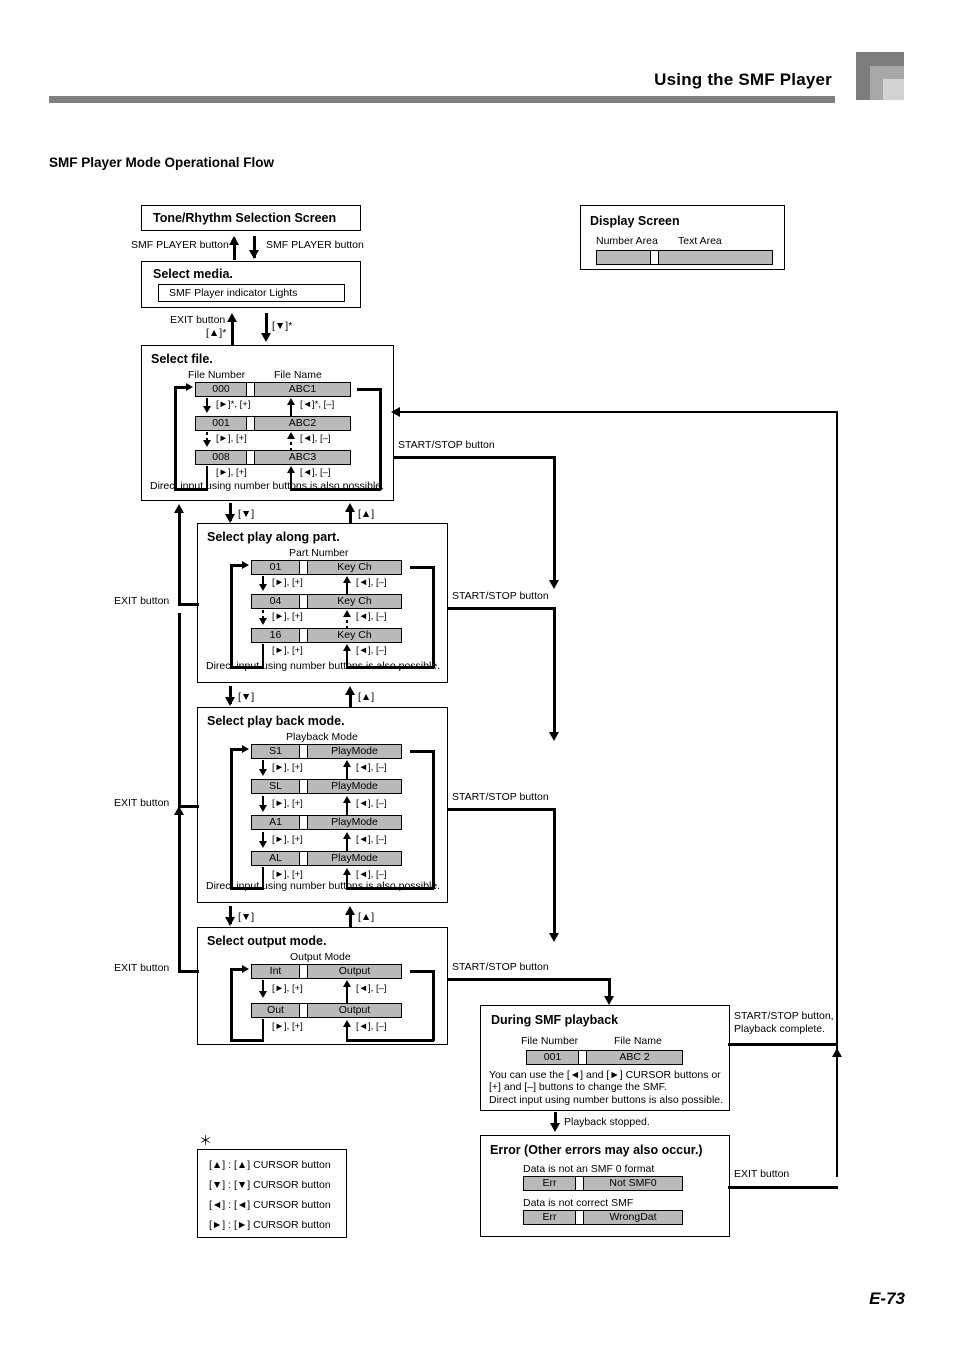 The height and width of the screenshot is (1348, 954). Describe the element at coordinates (369, 389) in the screenshot. I see `file-loopr-top` at that location.